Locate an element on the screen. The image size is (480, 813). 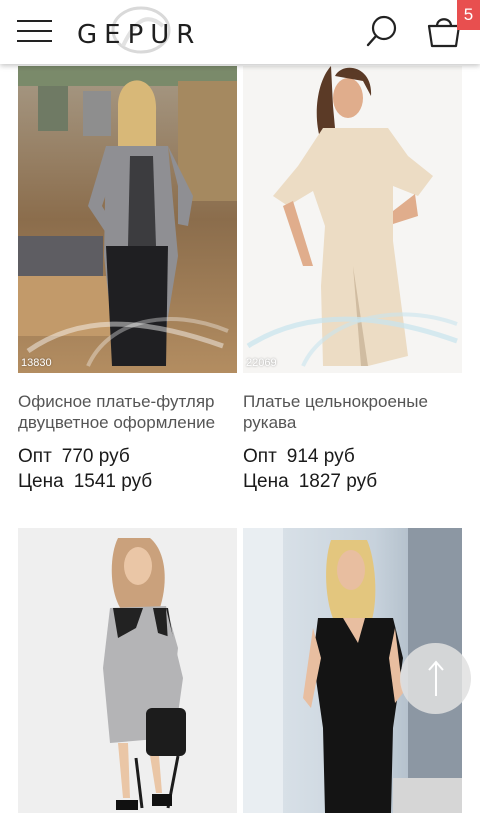
scroll-to-top-button is located at coordinates (435, 678).